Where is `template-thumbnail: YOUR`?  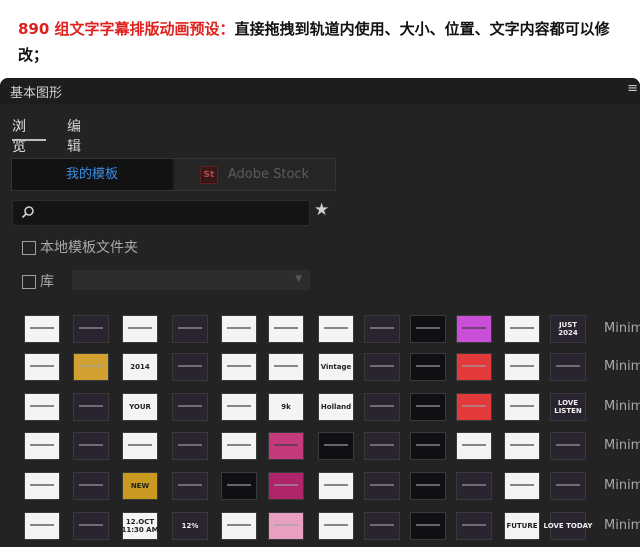
template-thumbnail: YOUR is located at coordinates (140, 407).